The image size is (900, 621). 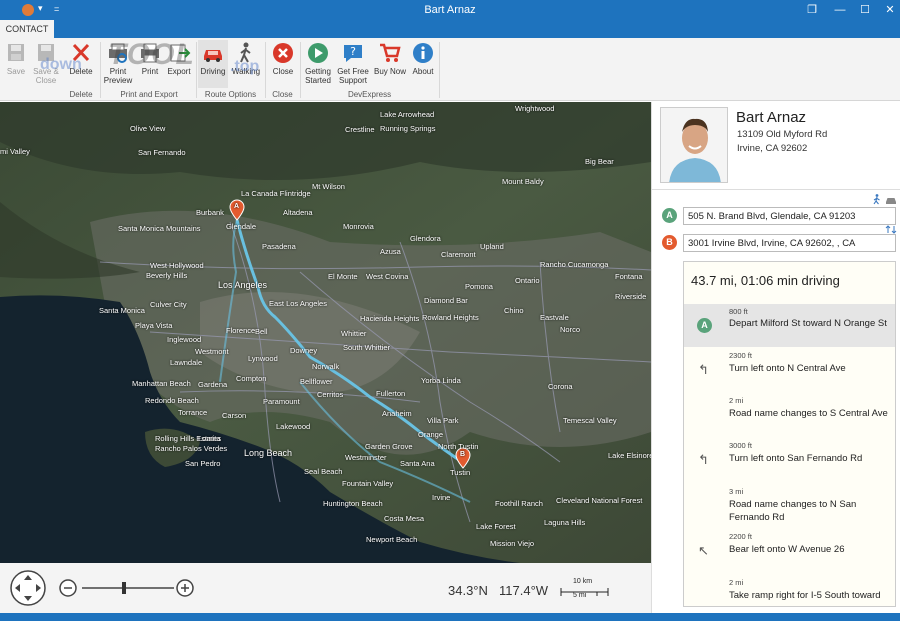 I want to click on restore-ribbon-button: ❐, so click(x=812, y=10).